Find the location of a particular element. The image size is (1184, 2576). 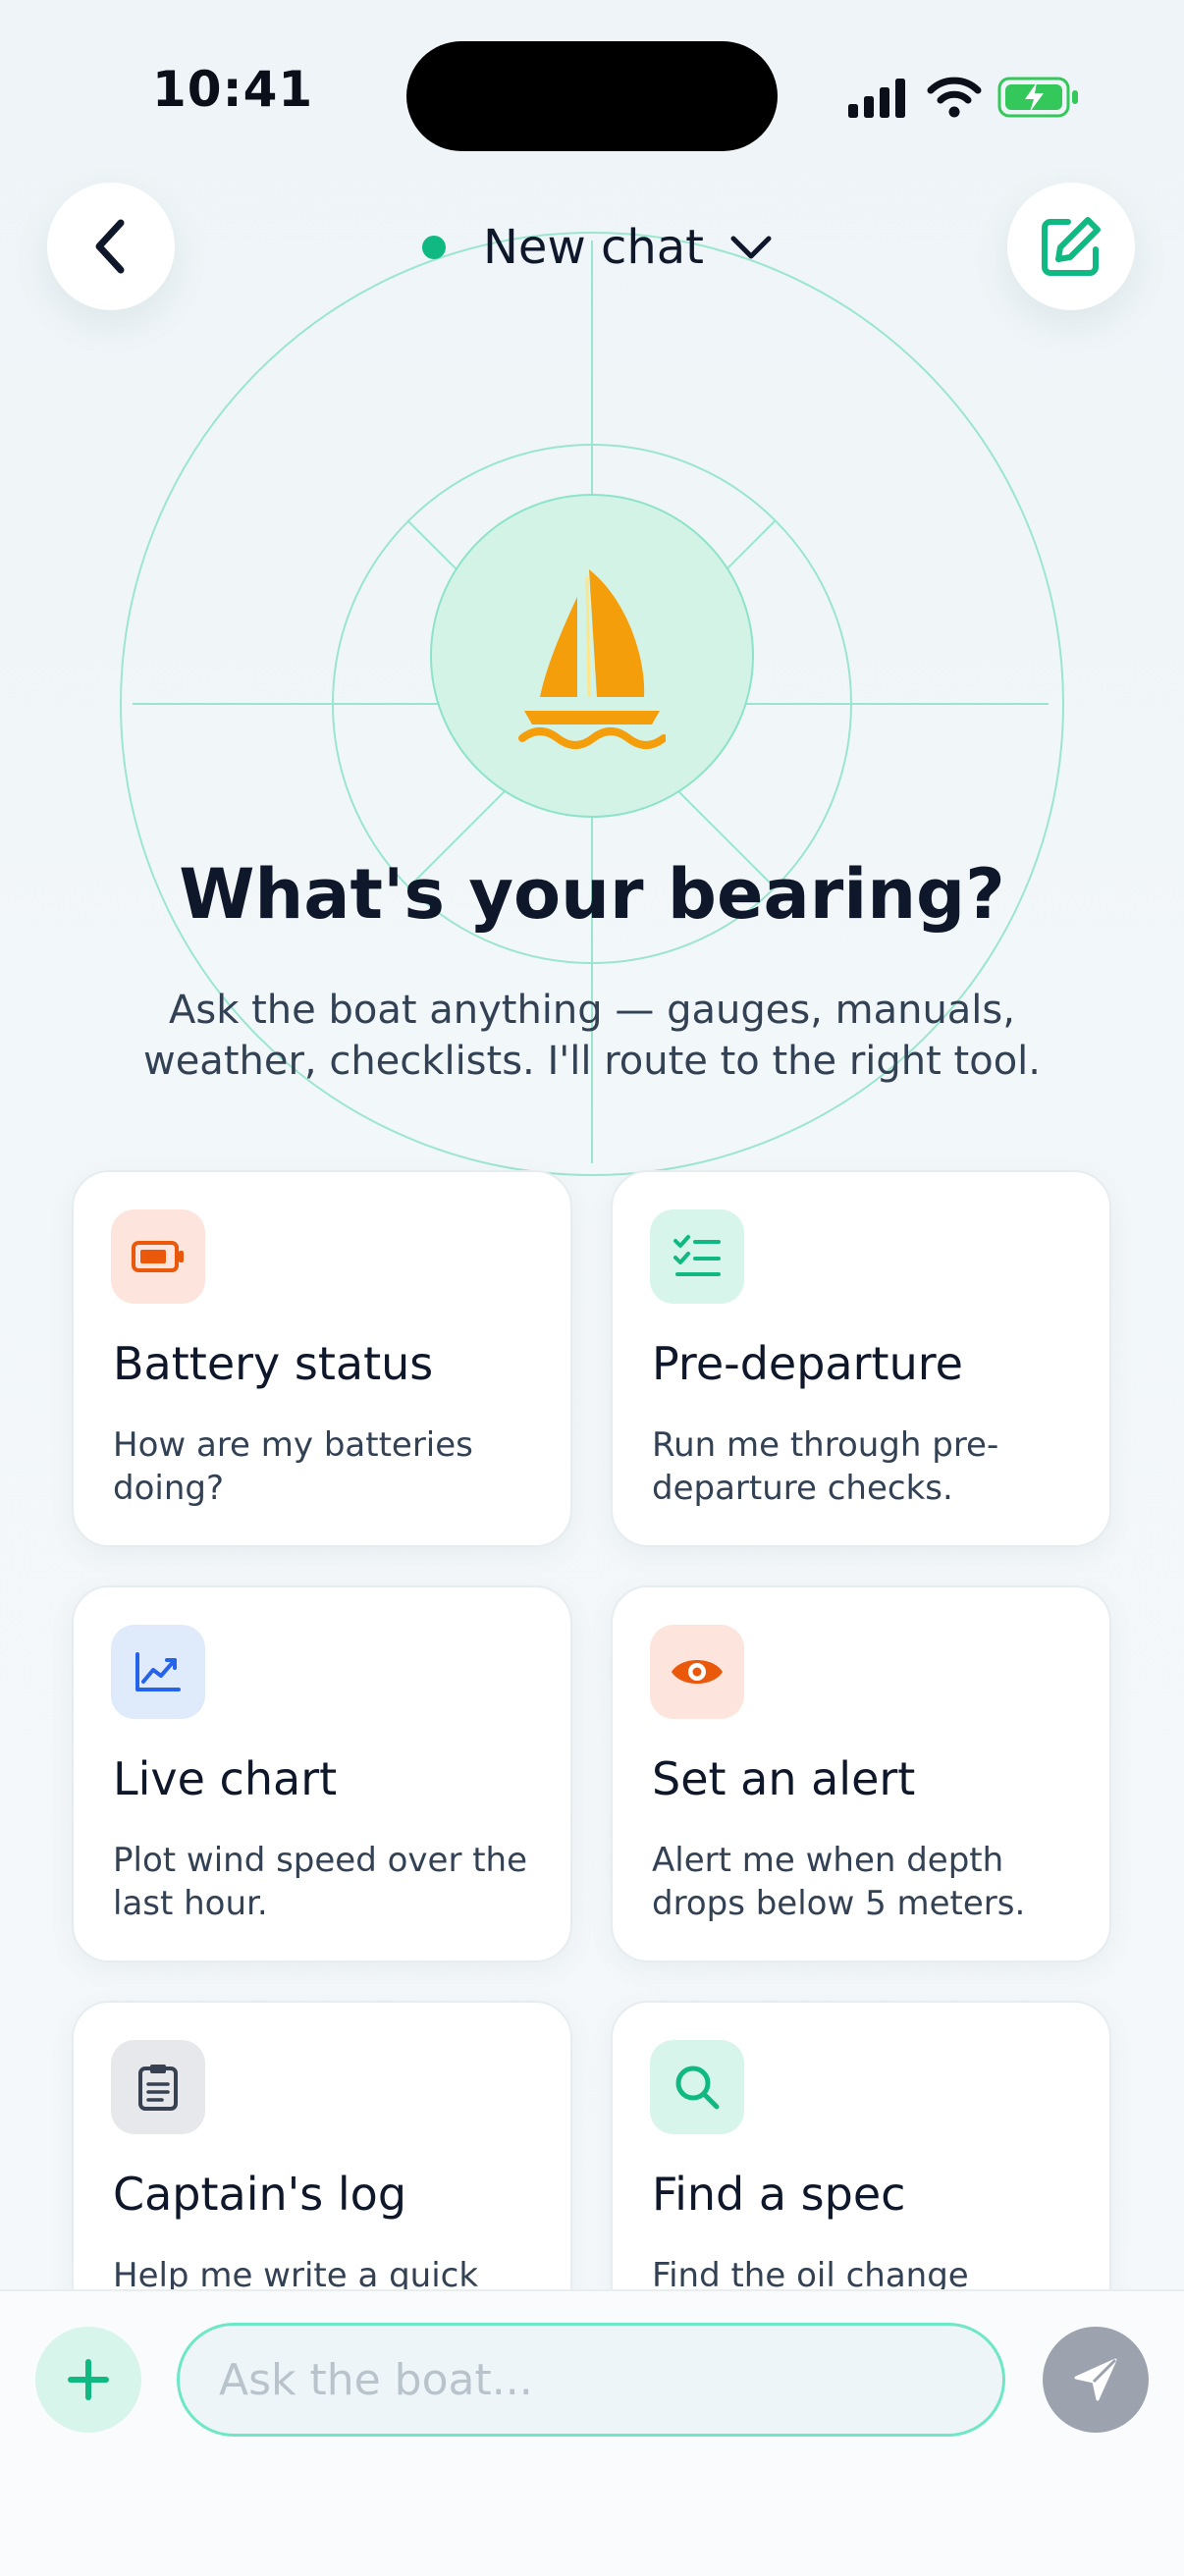

compose-icon is located at coordinates (1071, 246).